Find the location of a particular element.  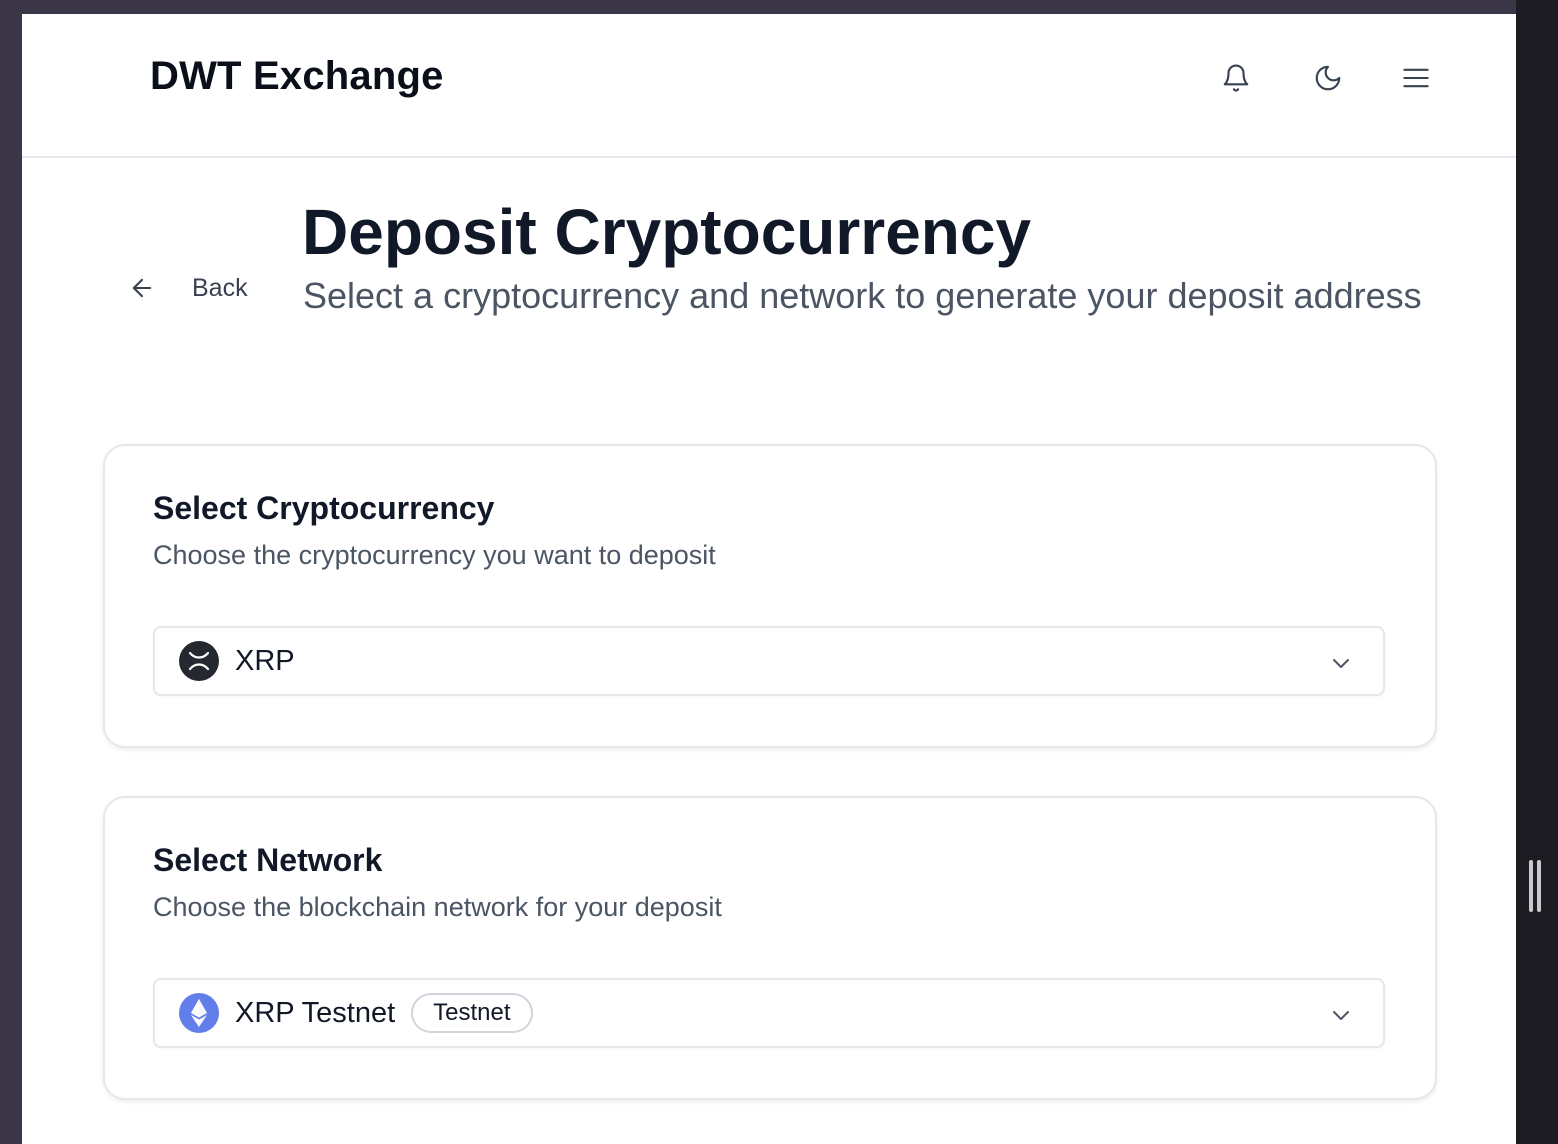

scrollbar-grip is located at coordinates (1536, 886).